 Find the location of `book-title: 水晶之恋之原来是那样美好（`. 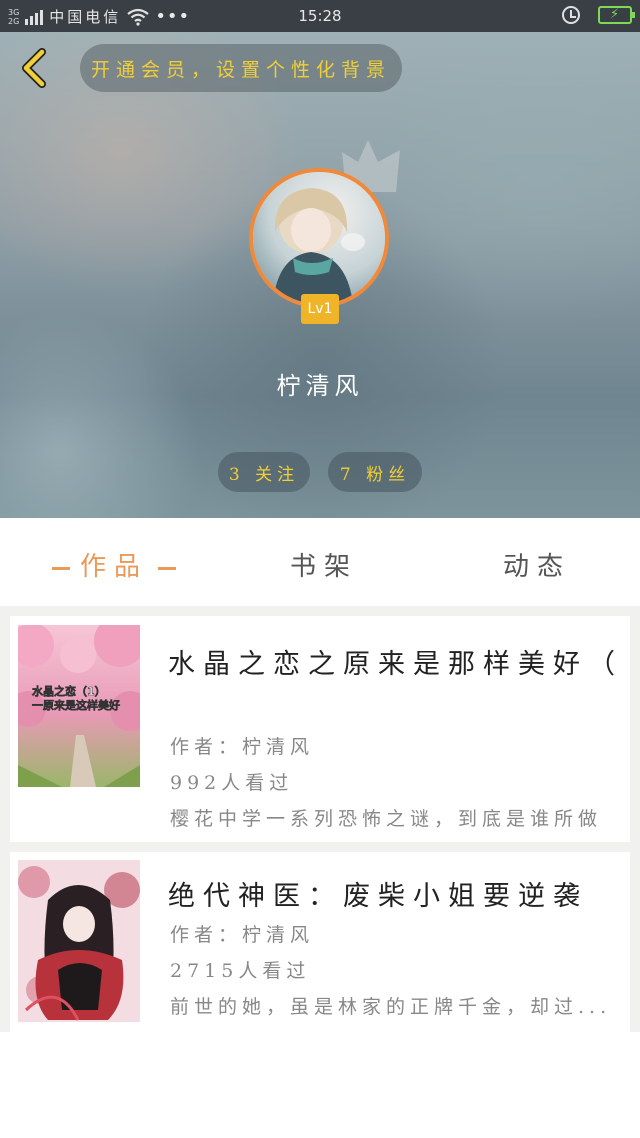

book-title: 水晶之恋之原来是那样美好（ is located at coordinates (395, 664).